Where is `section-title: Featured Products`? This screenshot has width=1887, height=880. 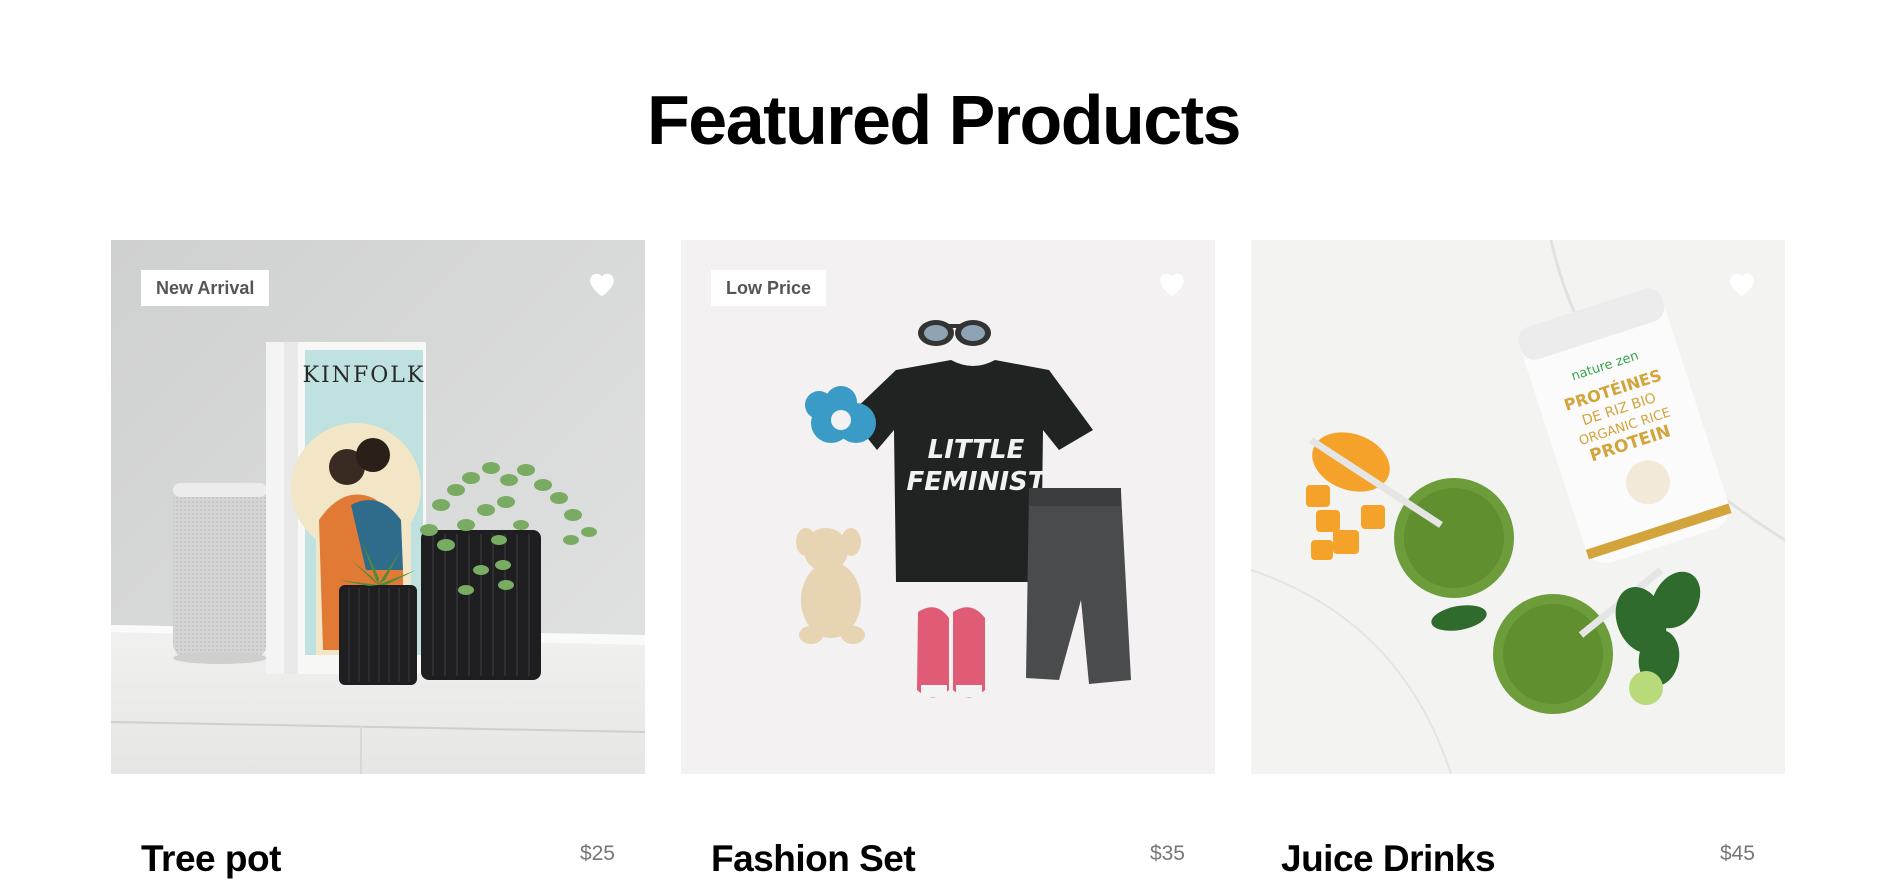 section-title: Featured Products is located at coordinates (944, 120).